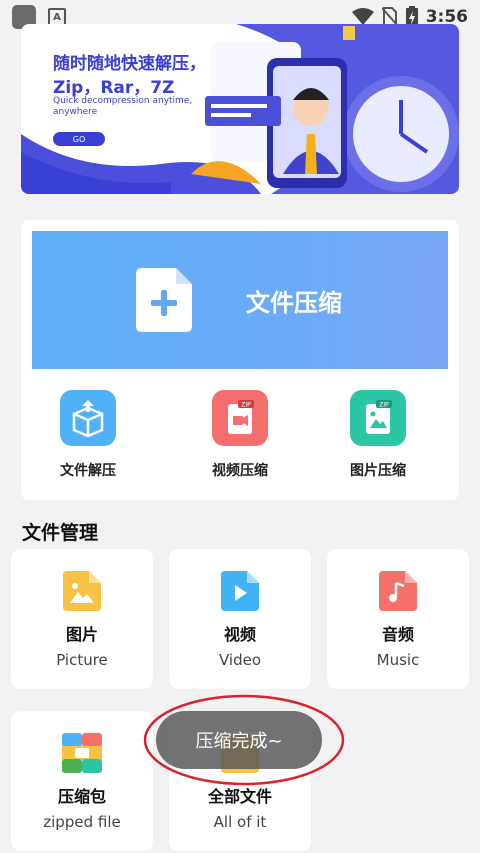 The image size is (480, 853). What do you see at coordinates (240, 471) in the screenshot?
I see `tool-video-compress-label: 视频压缩` at bounding box center [240, 471].